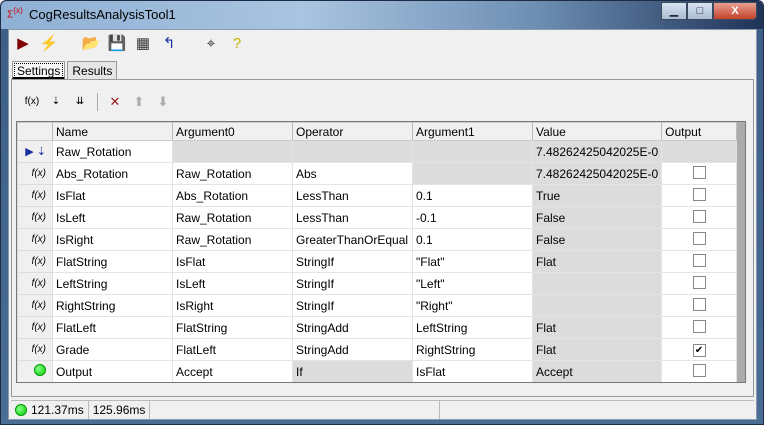  Describe the element at coordinates (699, 131) in the screenshot. I see `column-header-output: Output` at that location.